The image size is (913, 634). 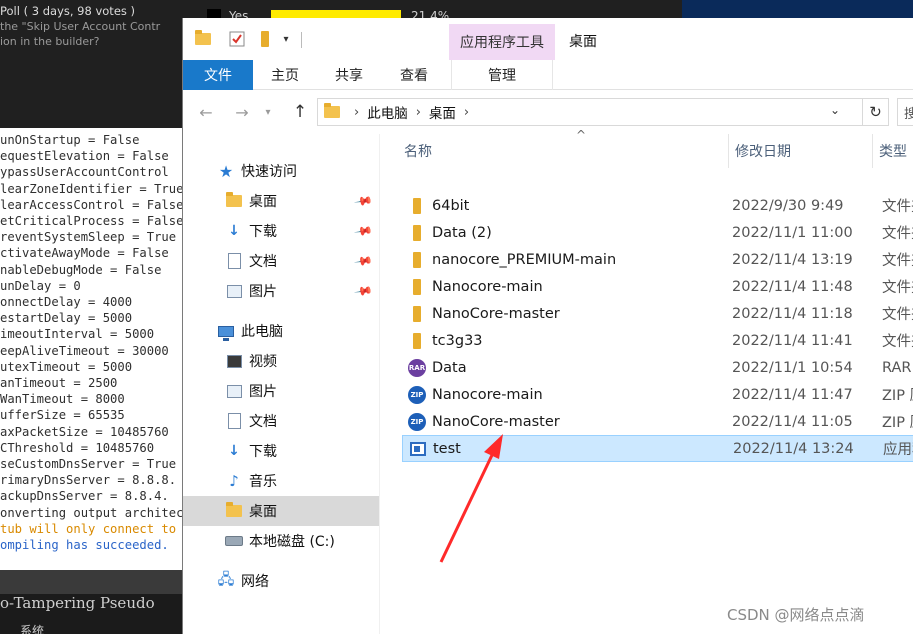 I want to click on file-modified-date: 2022/11/4 11:48, so click(x=792, y=286).